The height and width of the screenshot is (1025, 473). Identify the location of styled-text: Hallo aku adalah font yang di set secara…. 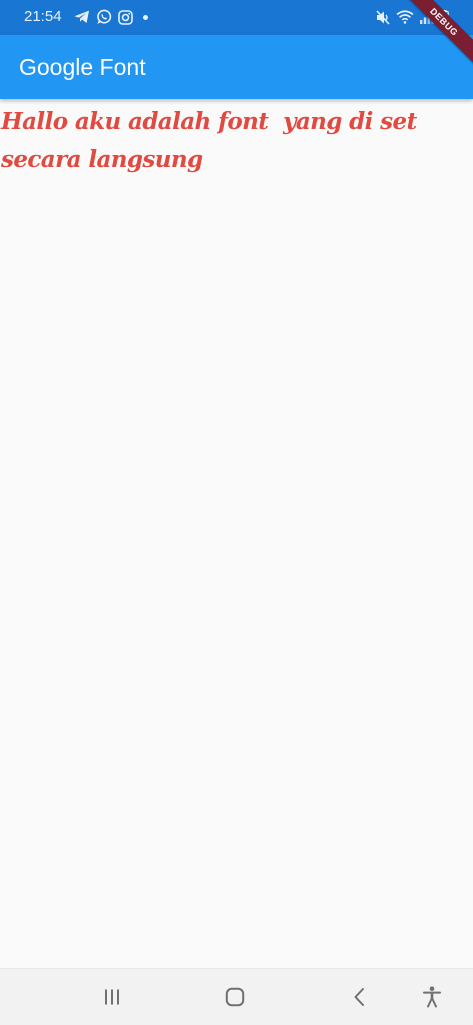
(213, 140).